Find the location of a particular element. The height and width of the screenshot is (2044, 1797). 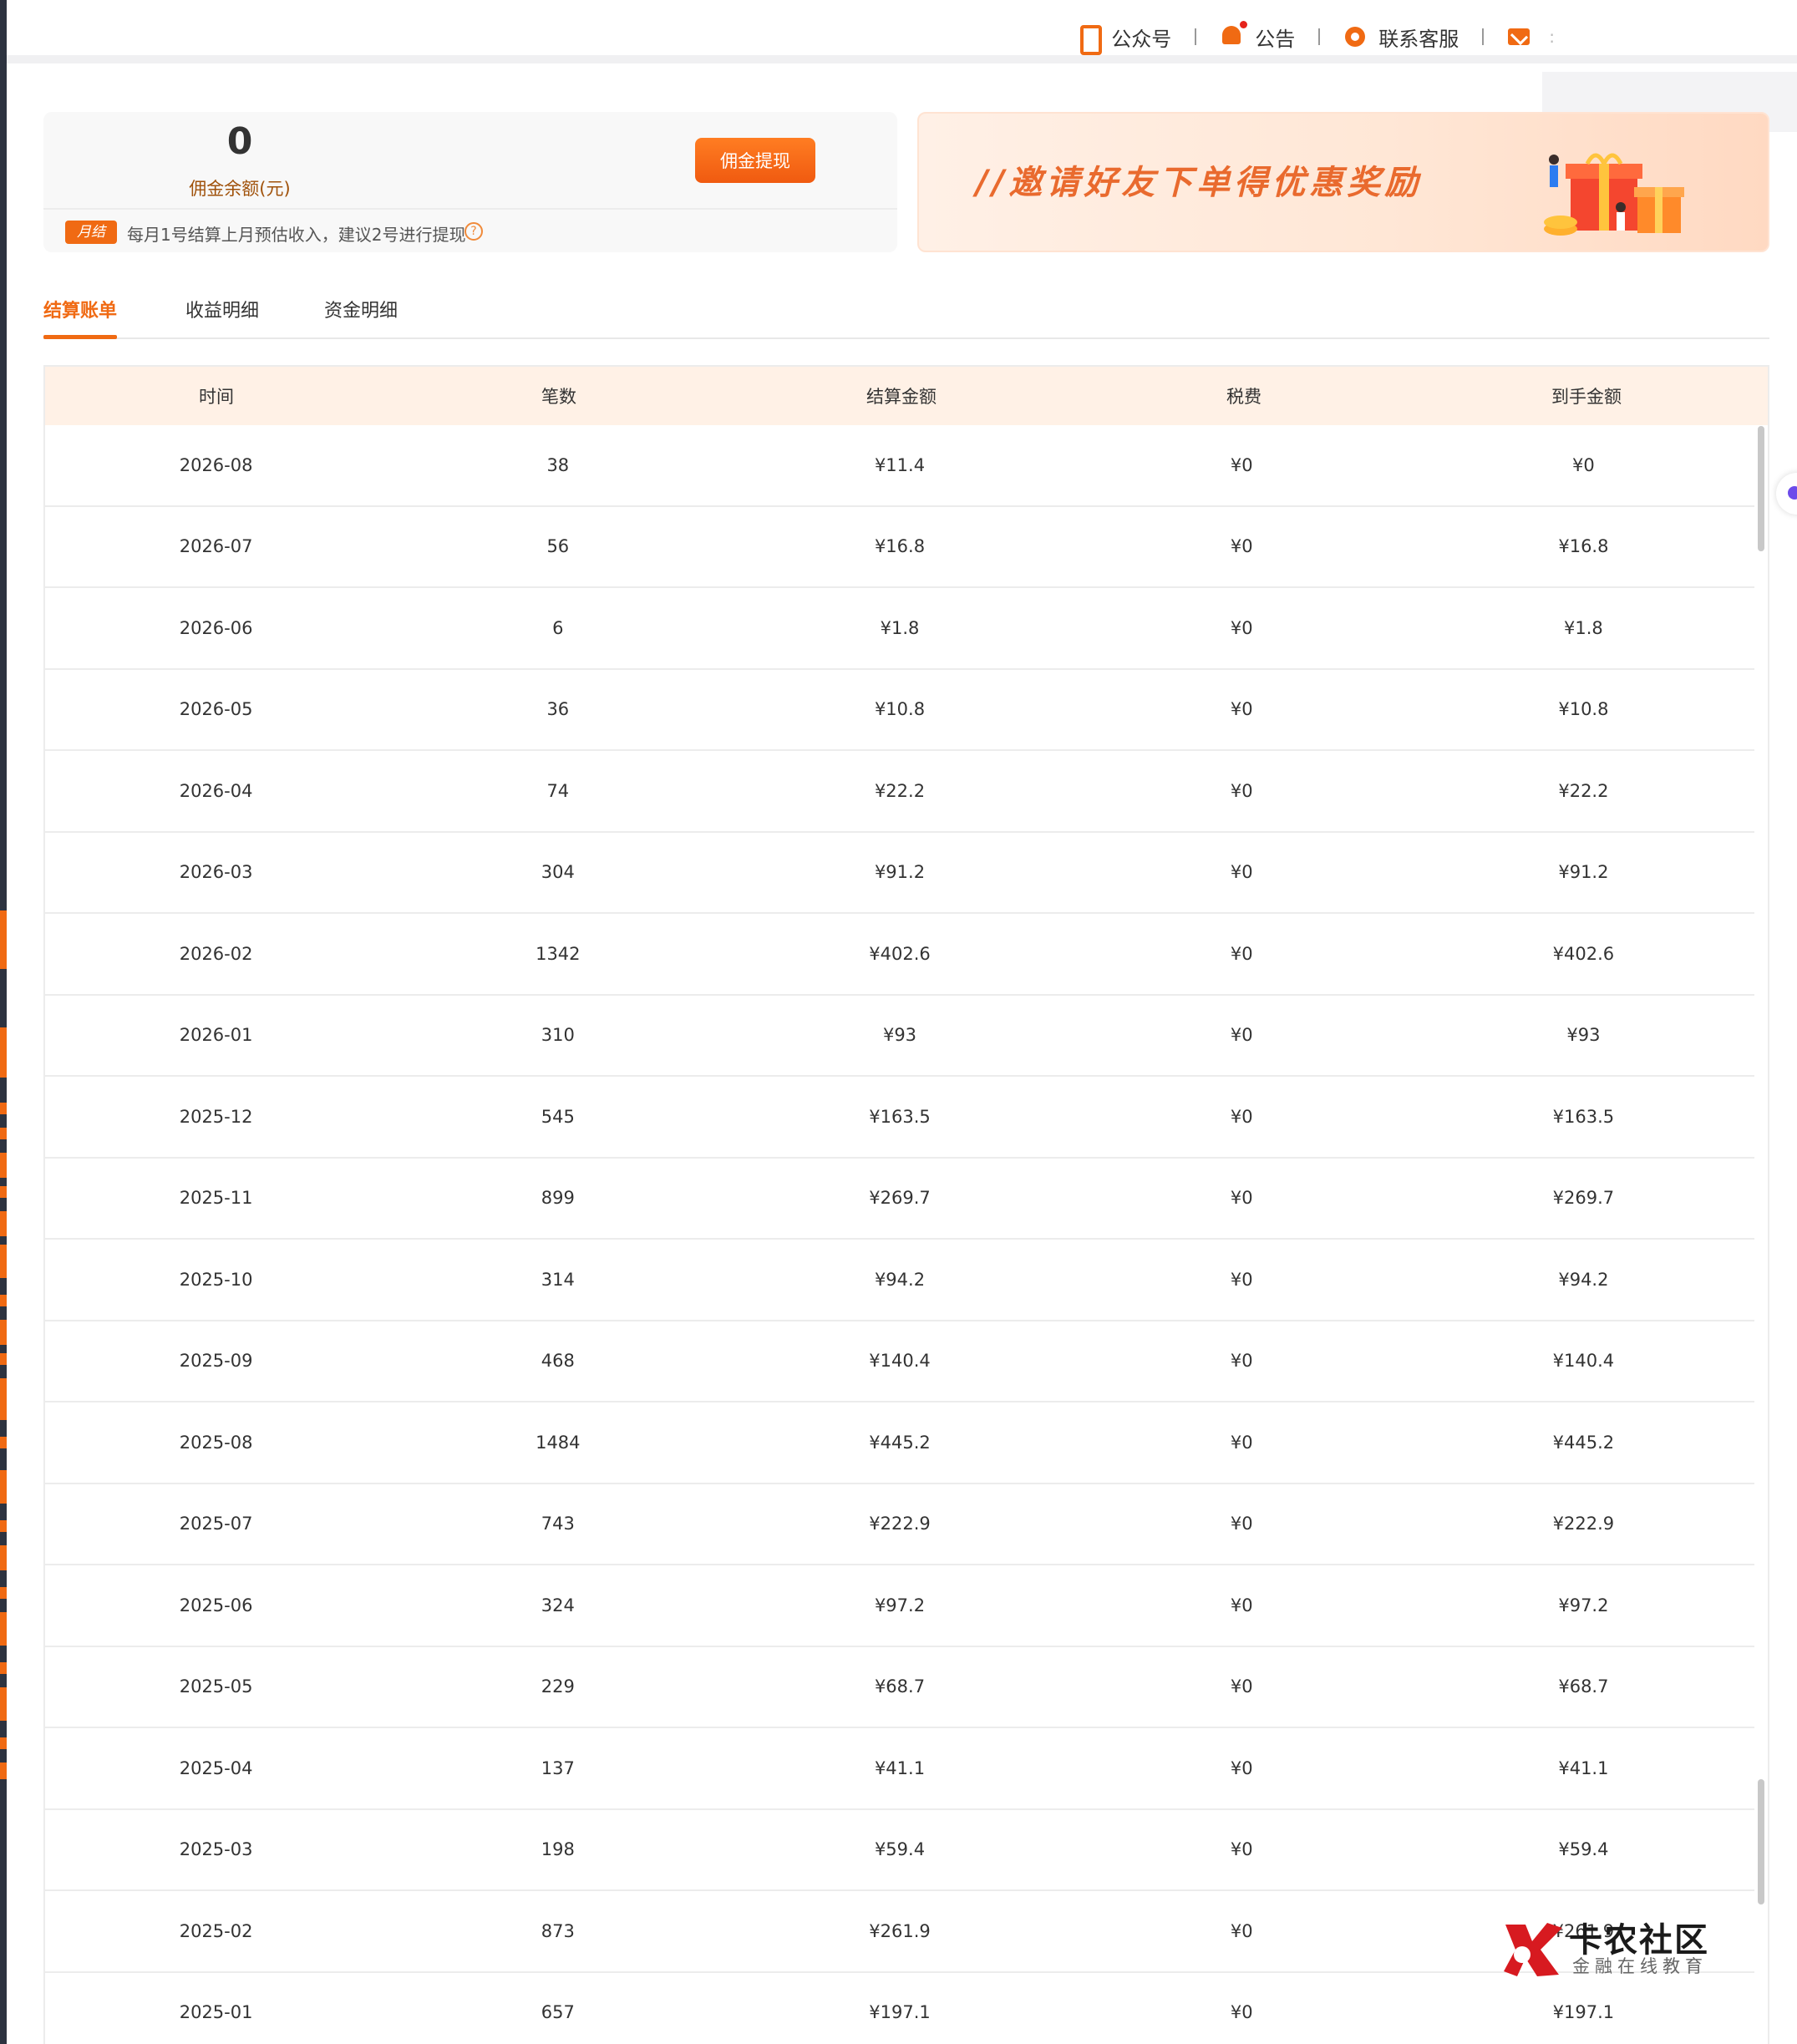

cell-time: 2026-07 is located at coordinates (216, 546).